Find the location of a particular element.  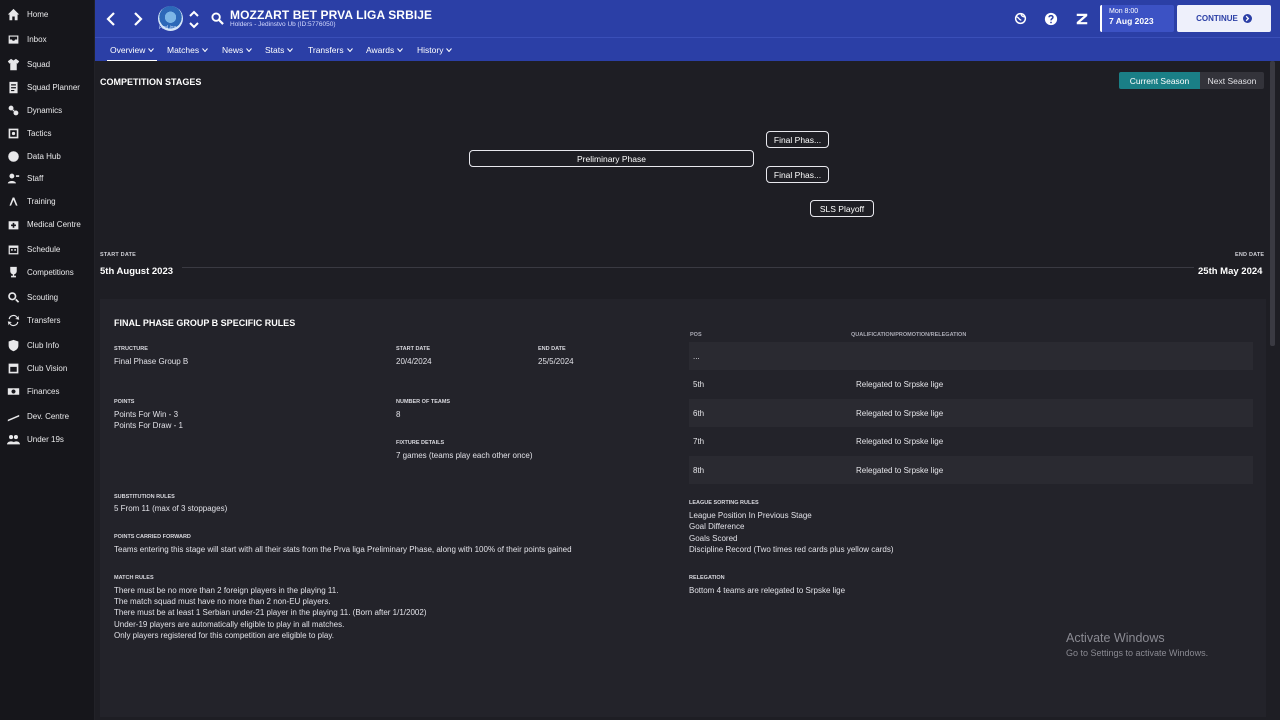

under19-icon is located at coordinates (13, 439).